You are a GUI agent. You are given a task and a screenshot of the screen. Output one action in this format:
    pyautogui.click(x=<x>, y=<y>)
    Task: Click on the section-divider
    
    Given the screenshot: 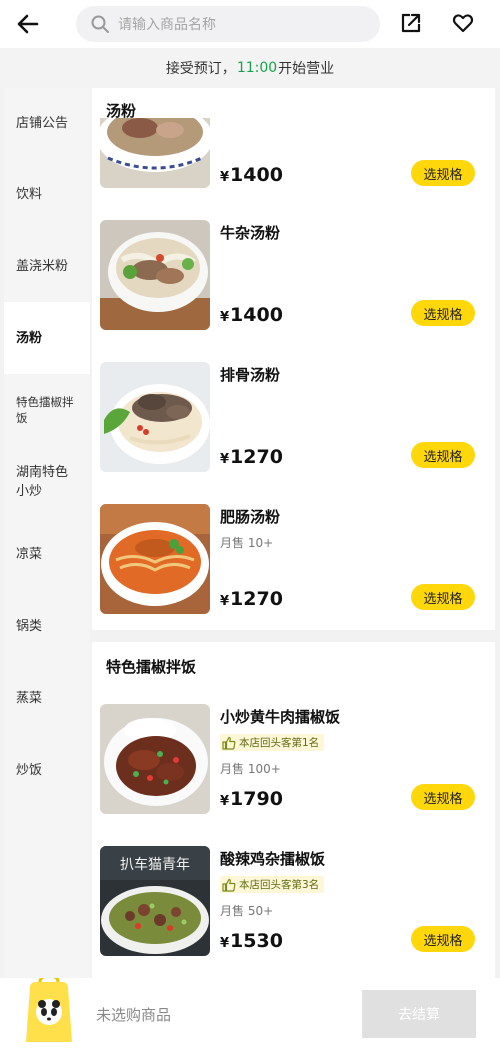 What is the action you would take?
    pyautogui.click(x=293, y=636)
    